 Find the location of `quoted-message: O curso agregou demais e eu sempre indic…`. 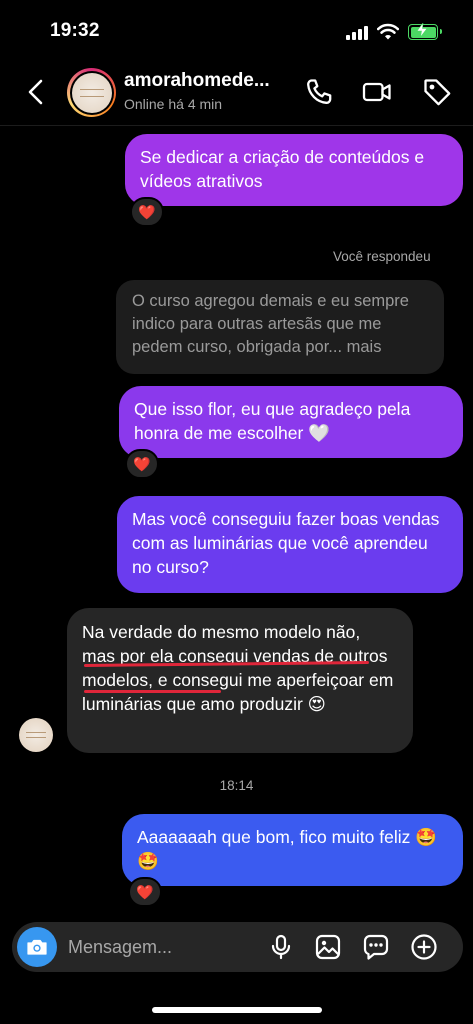

quoted-message: O curso agregou demais e eu sempre indic… is located at coordinates (280, 327).